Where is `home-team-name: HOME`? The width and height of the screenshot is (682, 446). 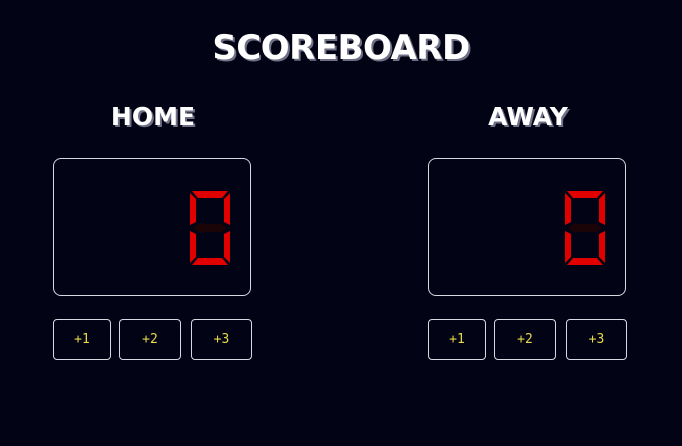
home-team-name: HOME is located at coordinates (153, 116).